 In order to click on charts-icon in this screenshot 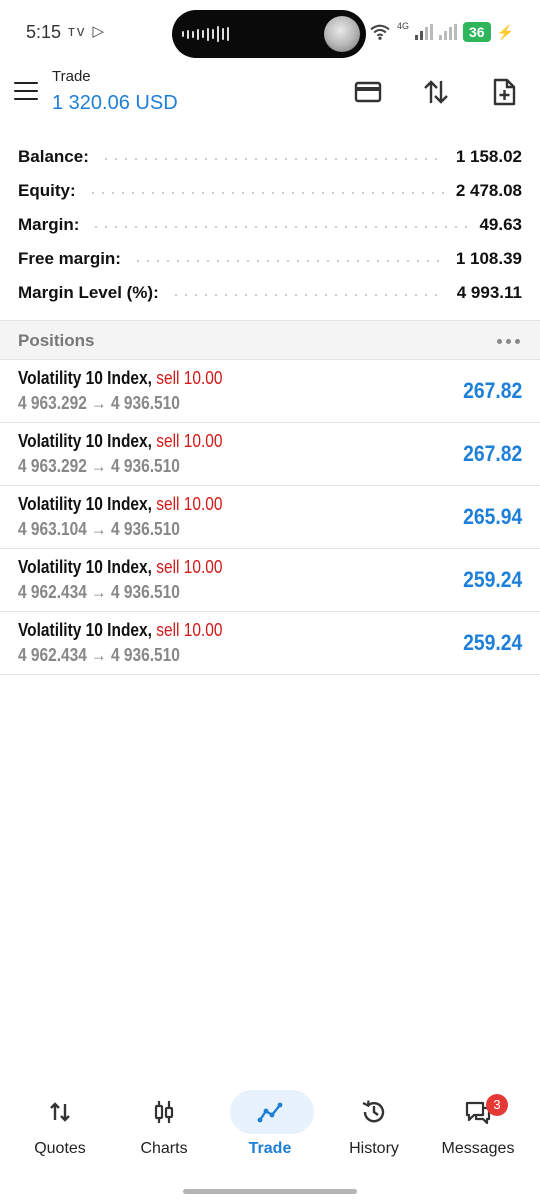, I will do `click(164, 1112)`.